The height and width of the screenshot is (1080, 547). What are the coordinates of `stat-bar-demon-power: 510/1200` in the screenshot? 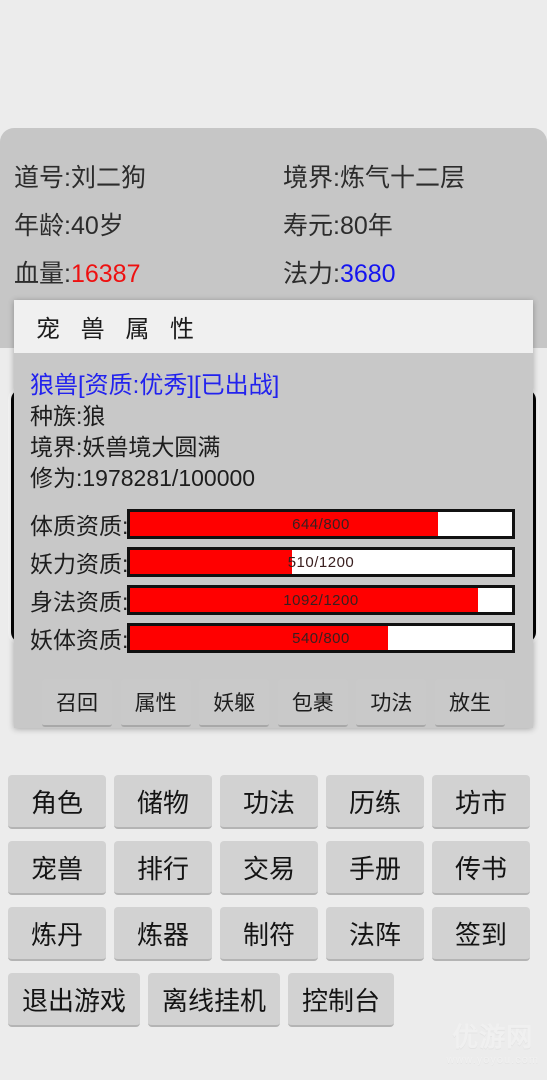 It's located at (321, 562).